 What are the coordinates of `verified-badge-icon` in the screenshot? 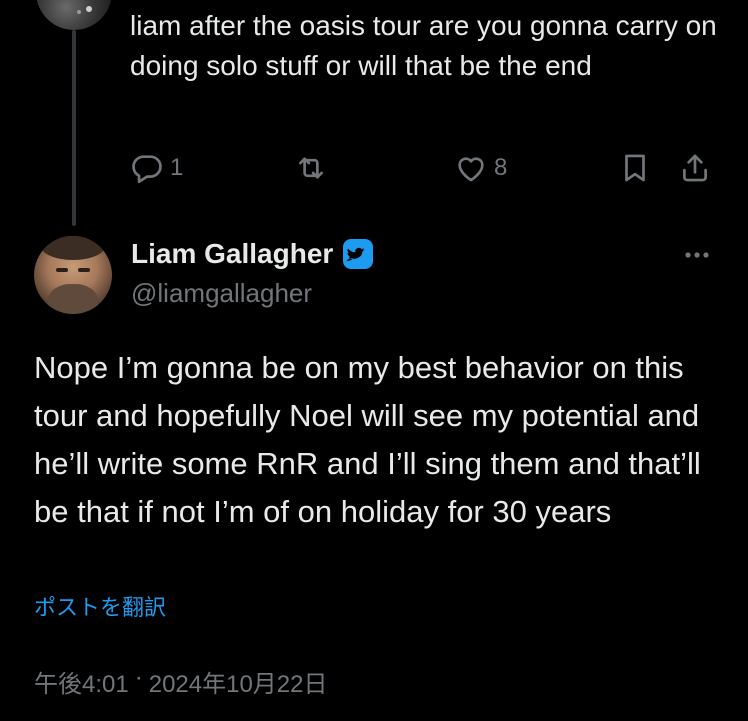 It's located at (358, 254).